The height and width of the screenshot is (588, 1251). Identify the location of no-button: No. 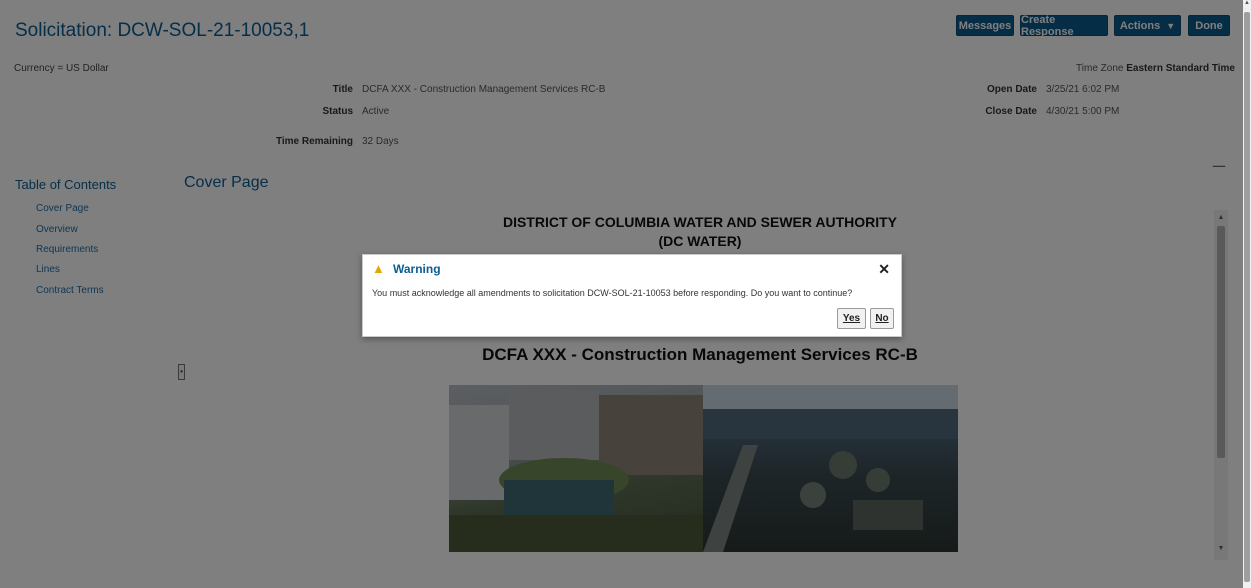
(882, 318).